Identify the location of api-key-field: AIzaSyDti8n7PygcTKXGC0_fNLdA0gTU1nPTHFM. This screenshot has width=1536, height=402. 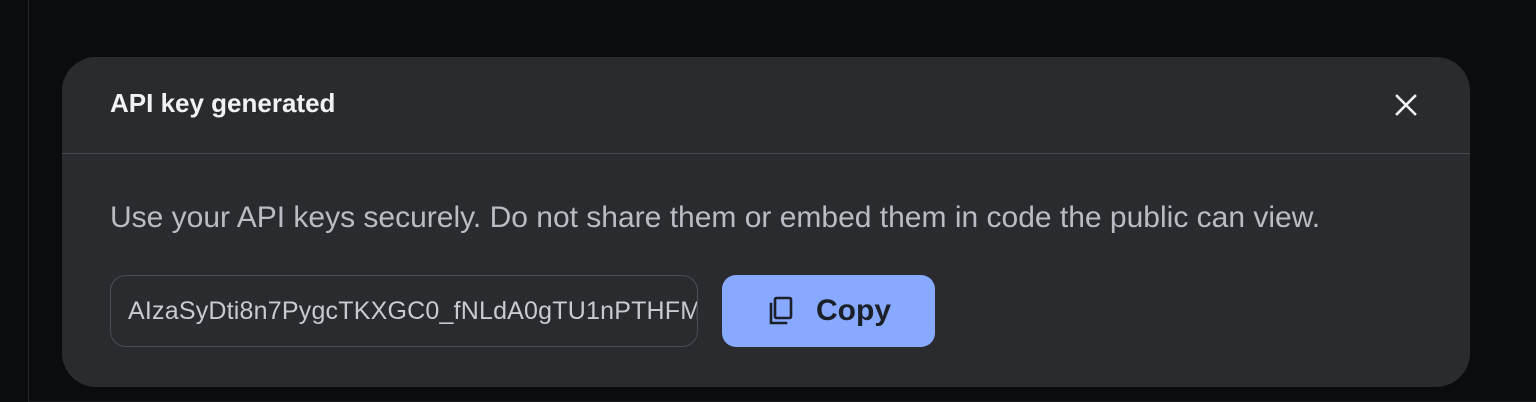
(404, 311).